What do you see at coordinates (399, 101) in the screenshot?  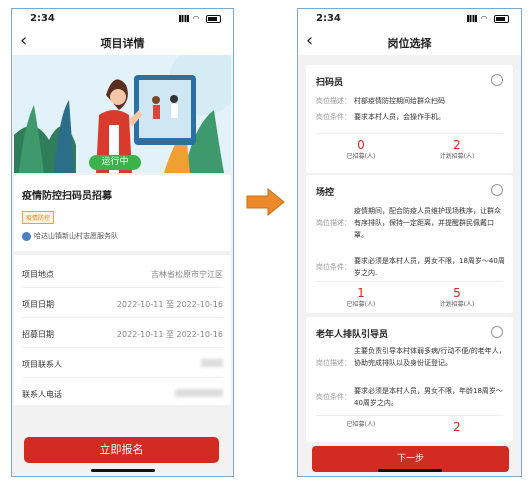 I see `position-desc: 村部疫情防控期间给群众扫码` at bounding box center [399, 101].